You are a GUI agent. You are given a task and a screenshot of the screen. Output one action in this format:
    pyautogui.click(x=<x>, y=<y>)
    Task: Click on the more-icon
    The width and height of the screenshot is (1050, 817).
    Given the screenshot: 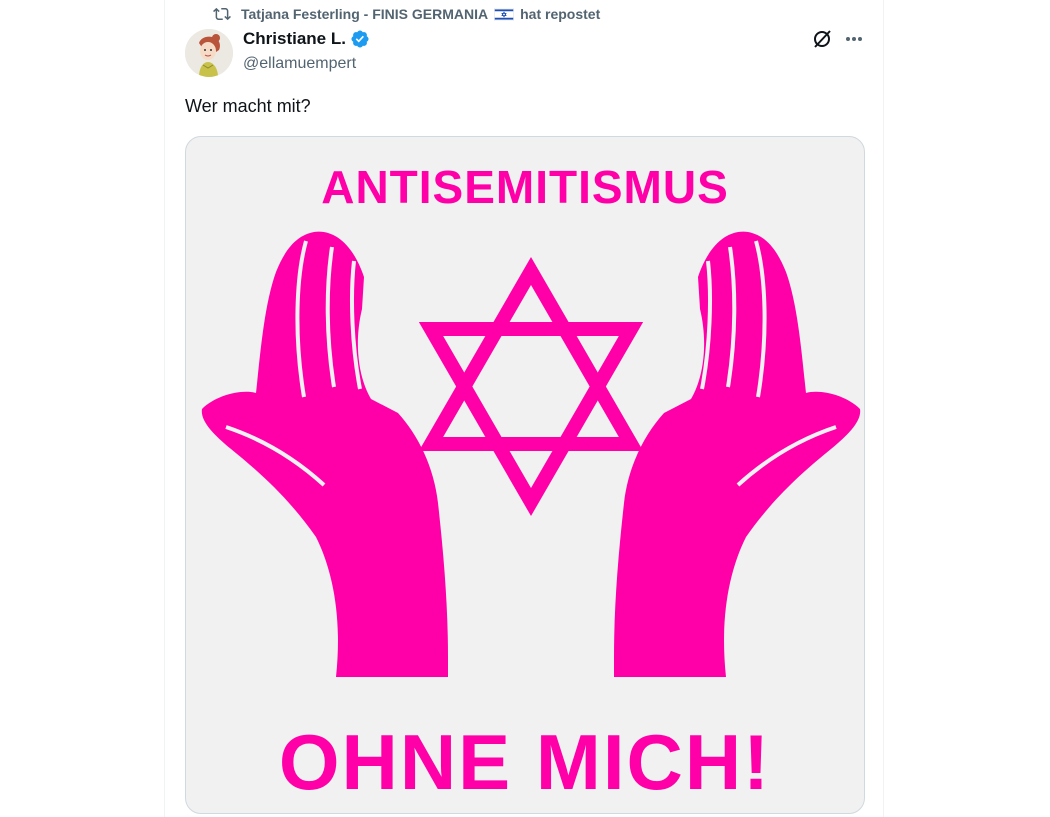 What is the action you would take?
    pyautogui.click(x=854, y=39)
    